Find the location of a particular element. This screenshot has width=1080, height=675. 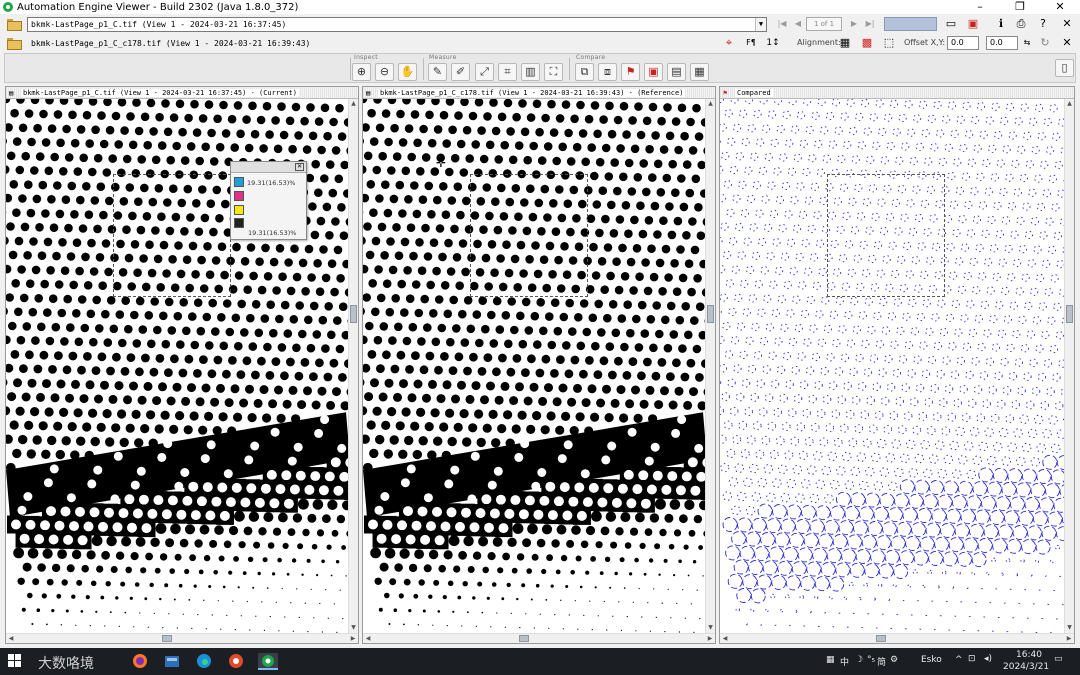

densitometer-icon: ⌗ is located at coordinates (507, 72).